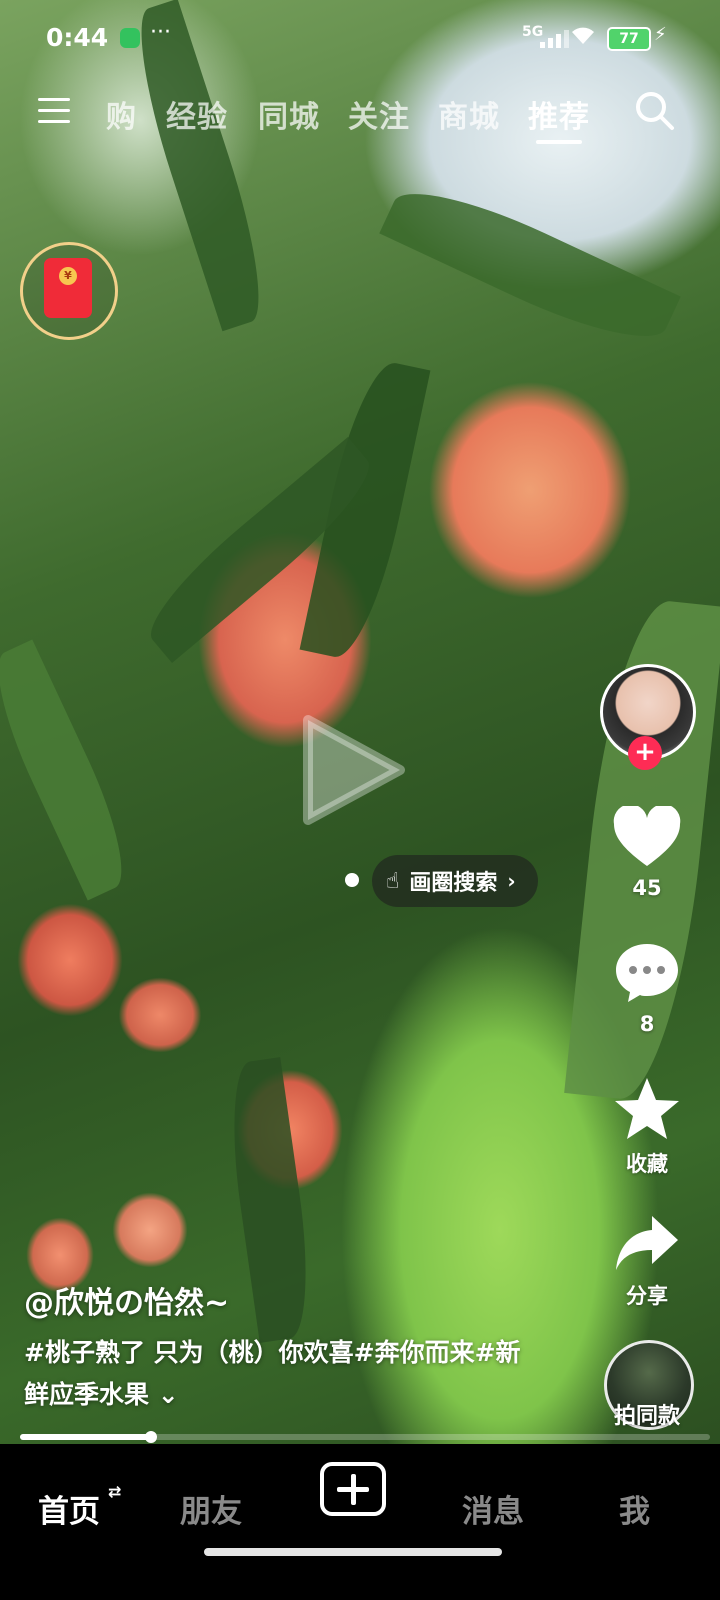 The height and width of the screenshot is (1600, 720). Describe the element at coordinates (645, 753) in the screenshot. I see `follow-plus-button: +` at that location.